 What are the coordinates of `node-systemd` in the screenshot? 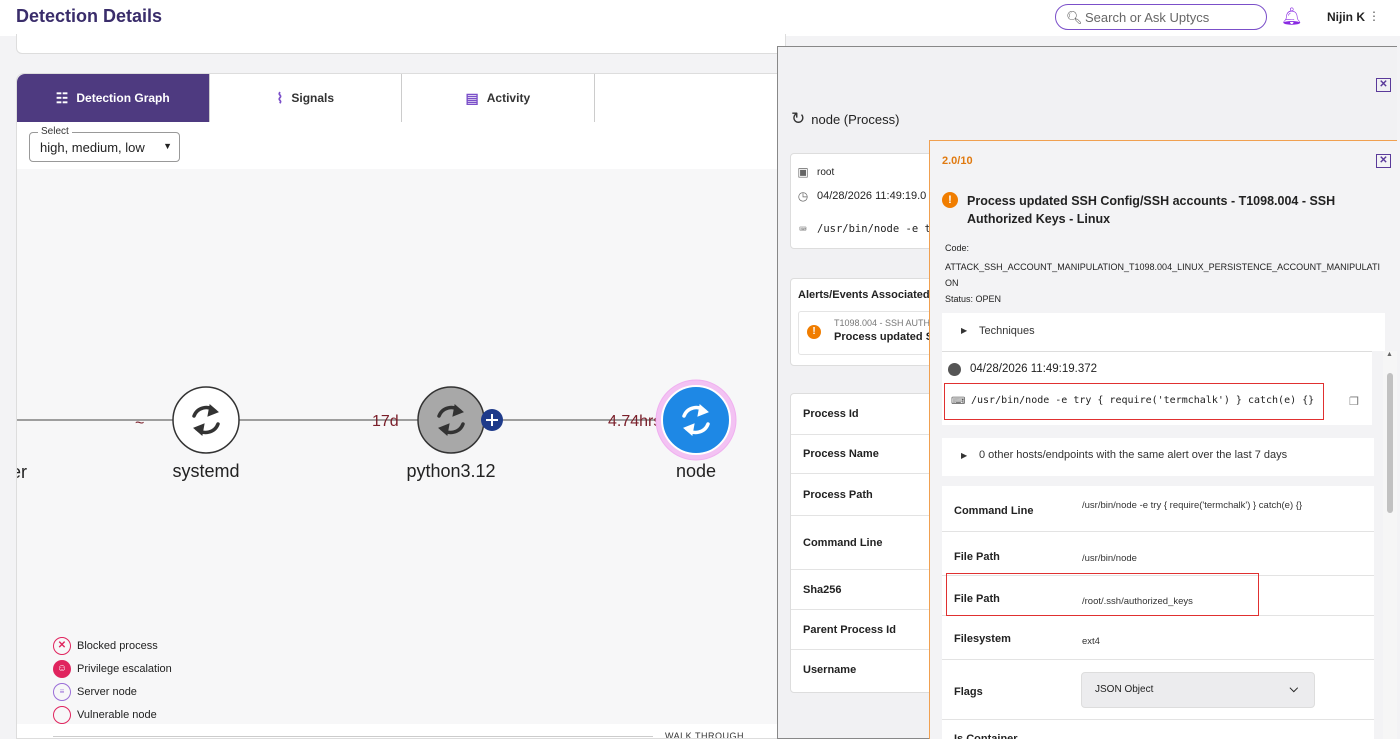 It's located at (206, 420).